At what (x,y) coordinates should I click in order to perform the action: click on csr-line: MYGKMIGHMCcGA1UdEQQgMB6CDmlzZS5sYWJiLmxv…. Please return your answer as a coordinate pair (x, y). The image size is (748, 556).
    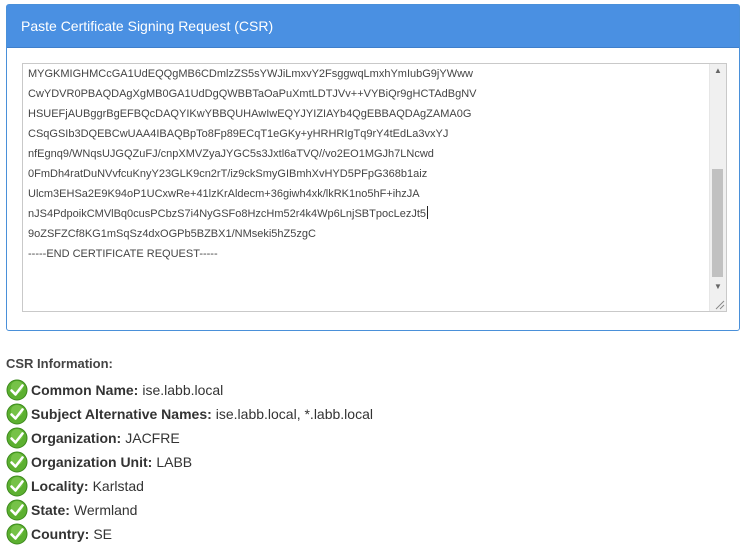
    Looking at the image, I should click on (250, 74).